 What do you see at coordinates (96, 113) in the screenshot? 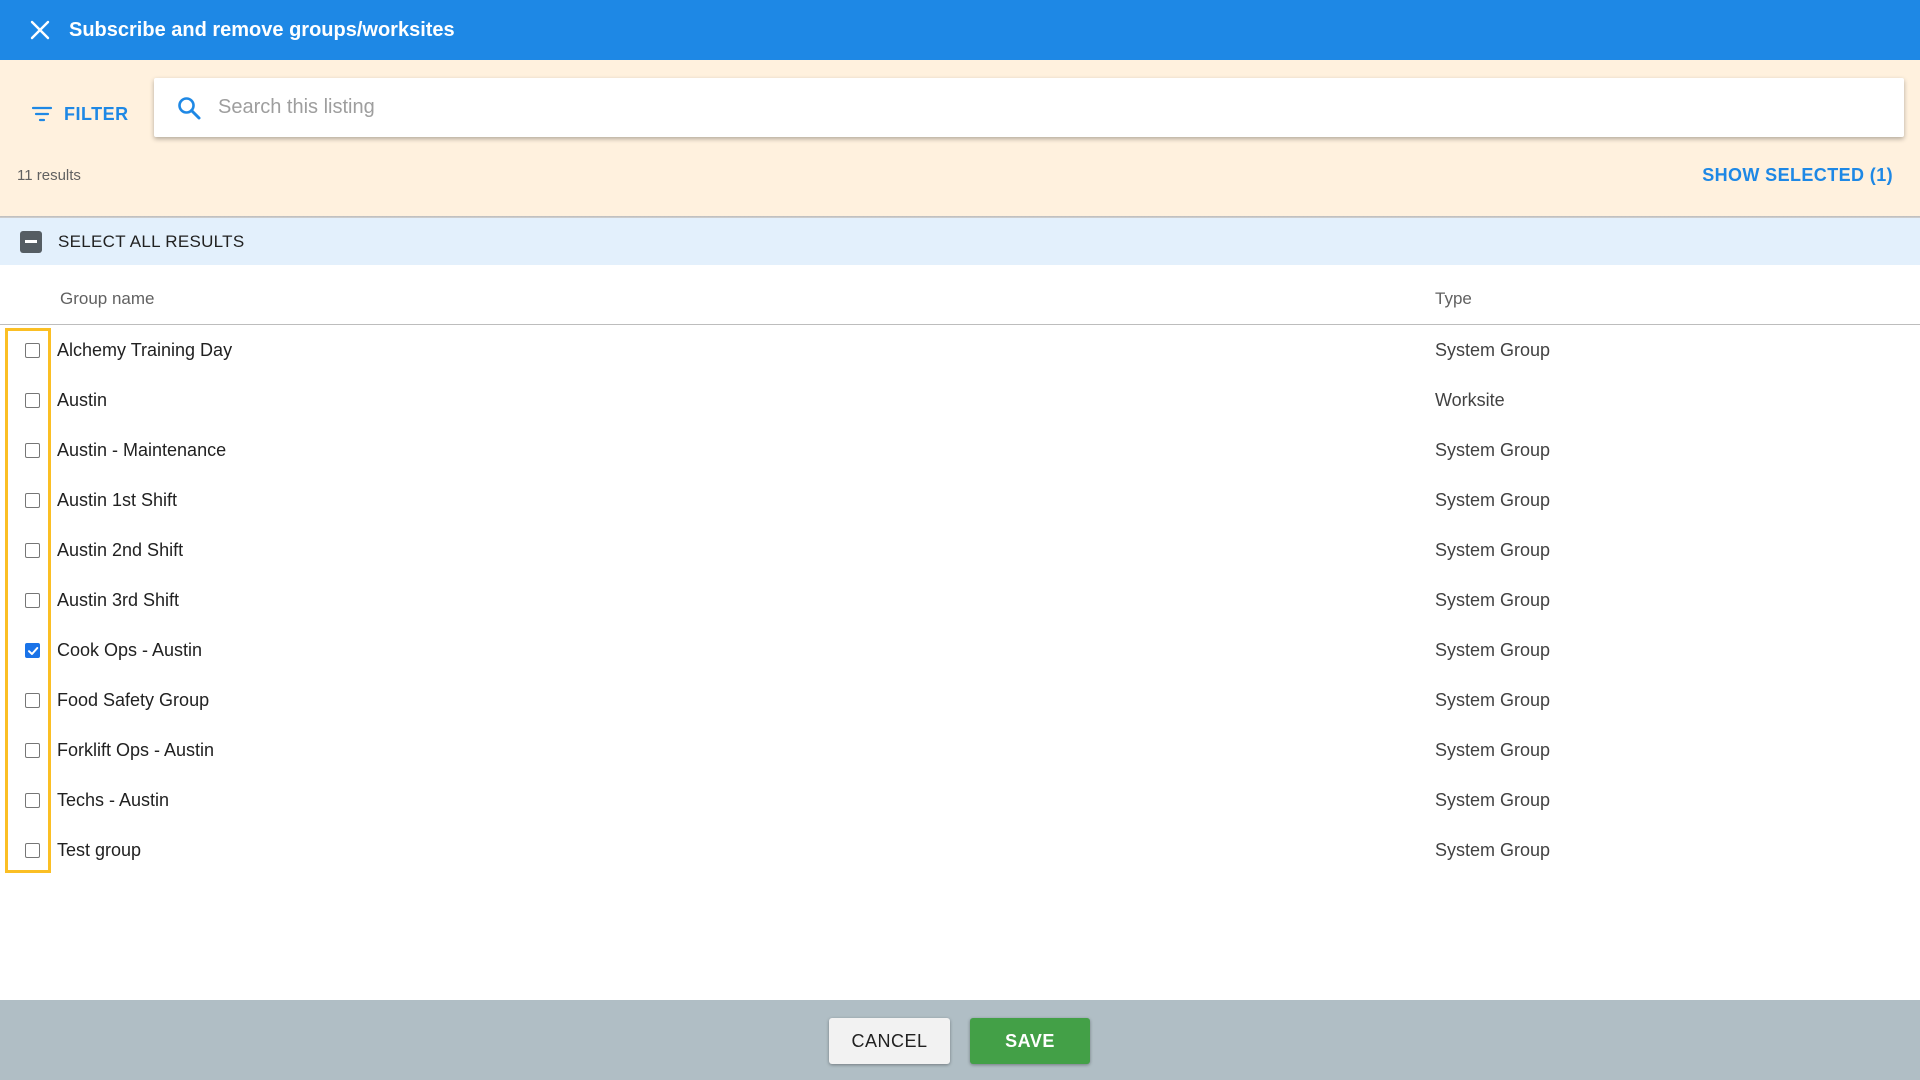
I see `filter-label: FILTER` at bounding box center [96, 113].